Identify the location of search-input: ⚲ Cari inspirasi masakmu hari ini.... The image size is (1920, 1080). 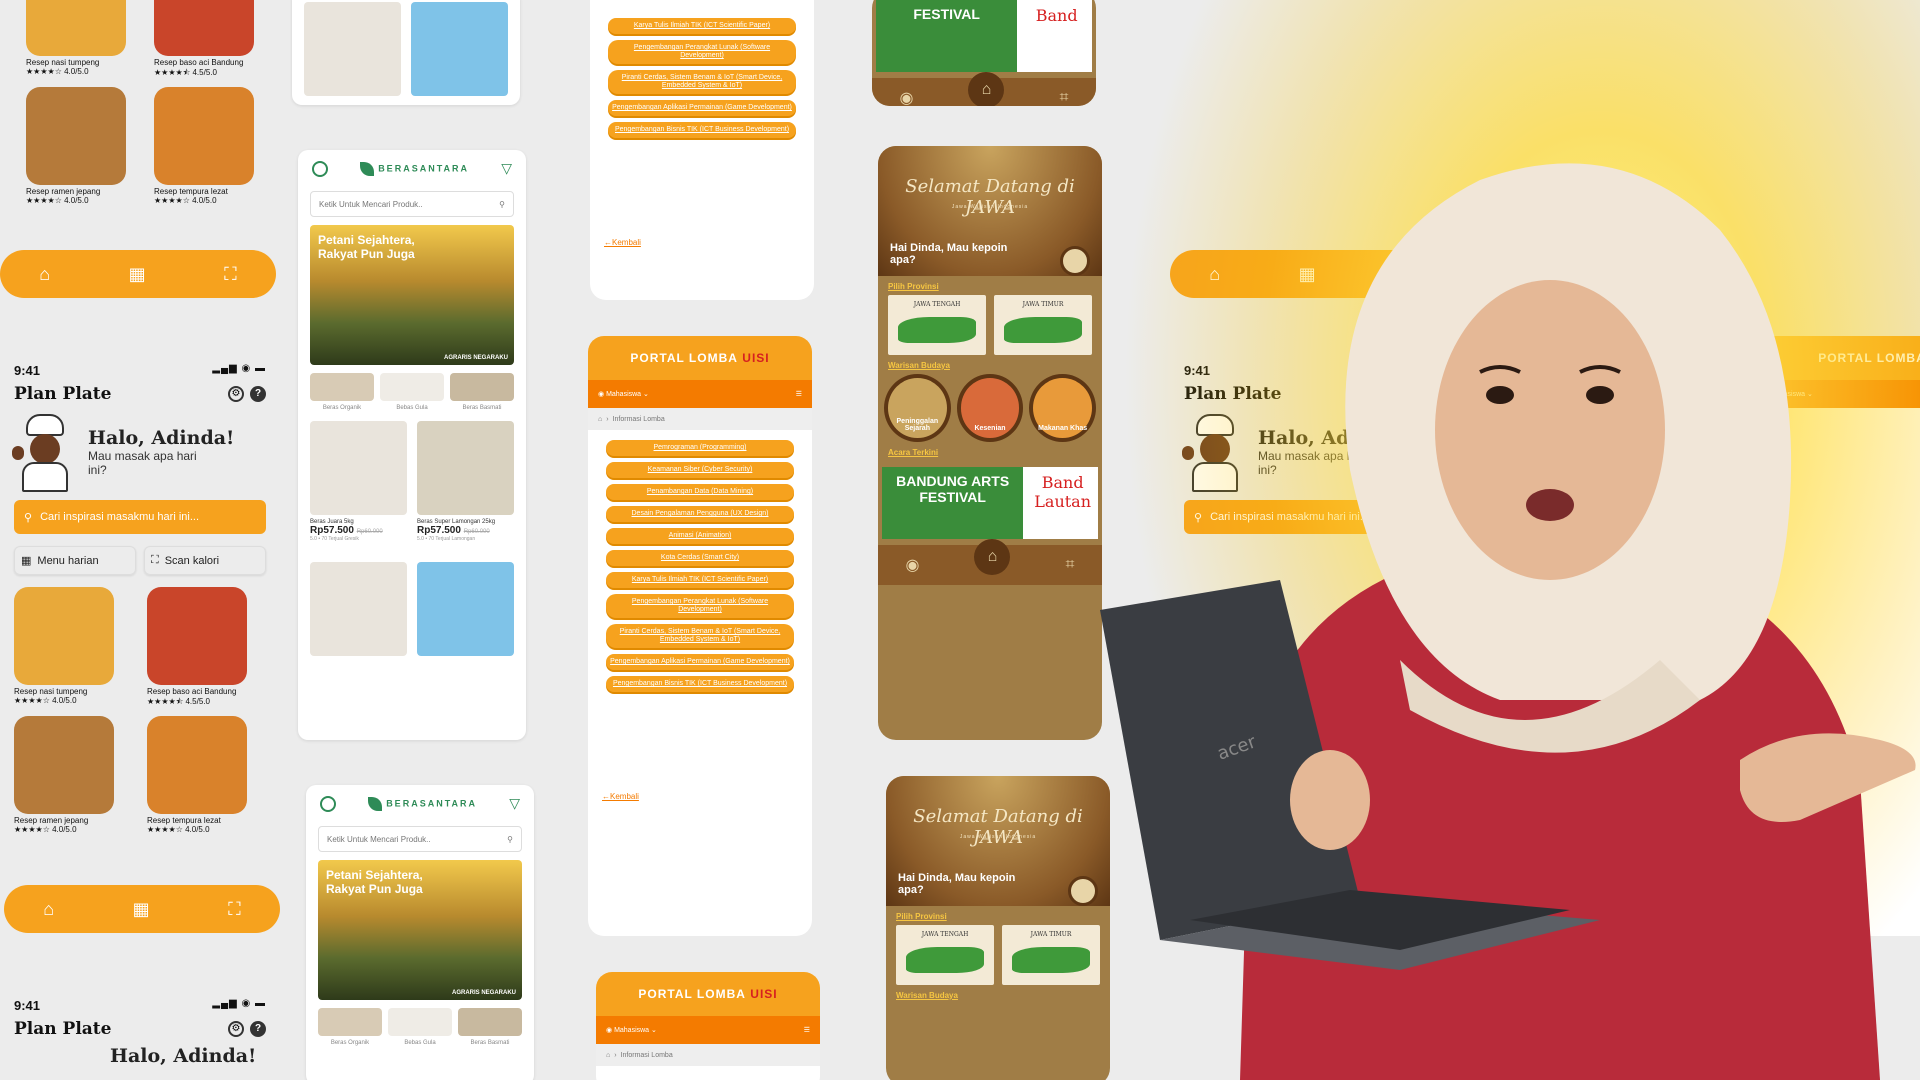
(140, 517).